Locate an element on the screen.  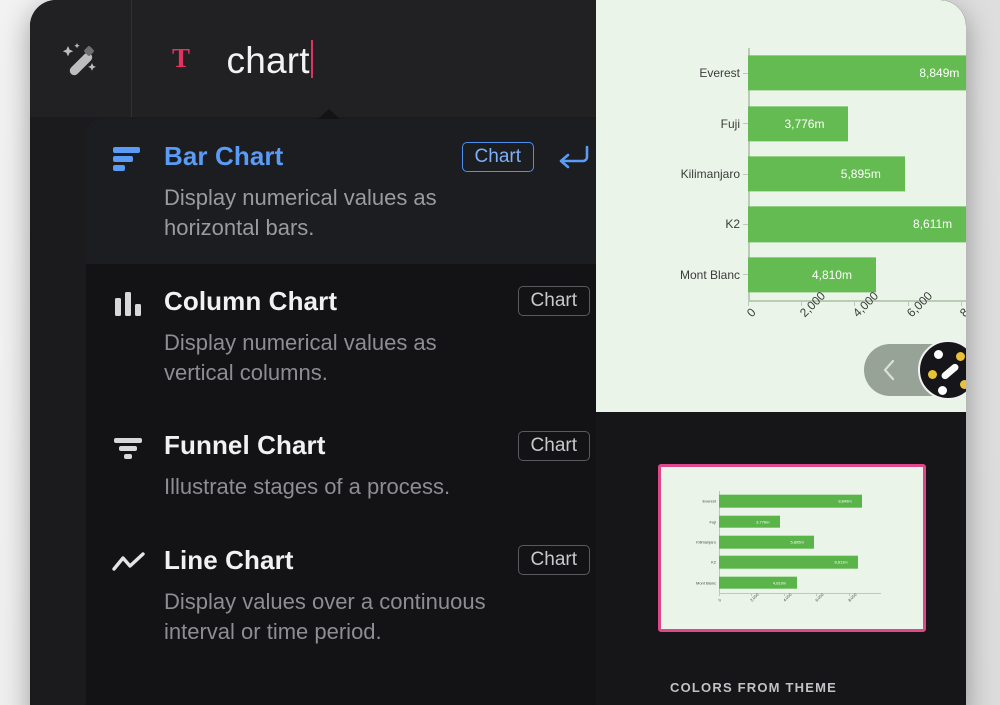
bar is located at coordinates (826, 174).